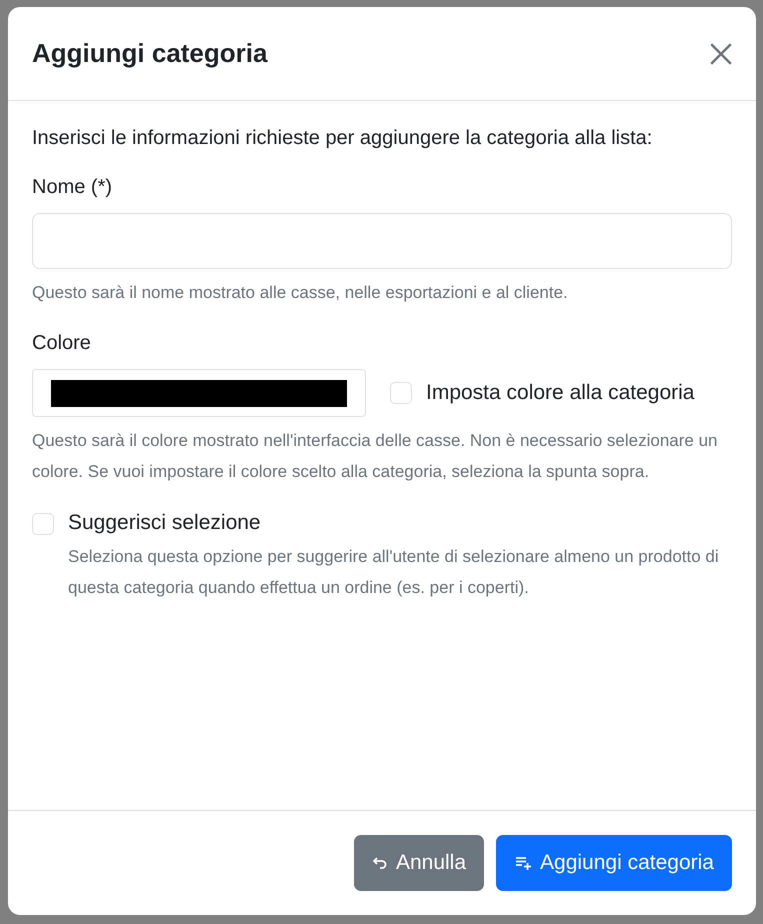 The width and height of the screenshot is (763, 924). What do you see at coordinates (73, 187) in the screenshot?
I see `name-label: Nome (*)` at bounding box center [73, 187].